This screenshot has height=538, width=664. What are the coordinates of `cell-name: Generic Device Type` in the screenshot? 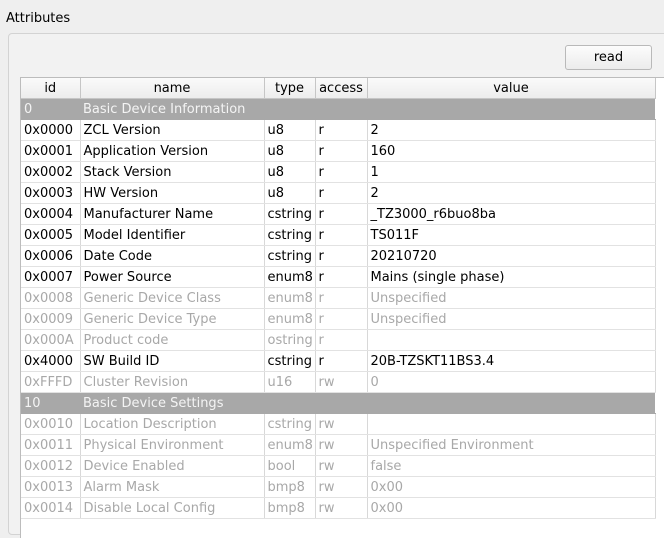 It's located at (172, 319).